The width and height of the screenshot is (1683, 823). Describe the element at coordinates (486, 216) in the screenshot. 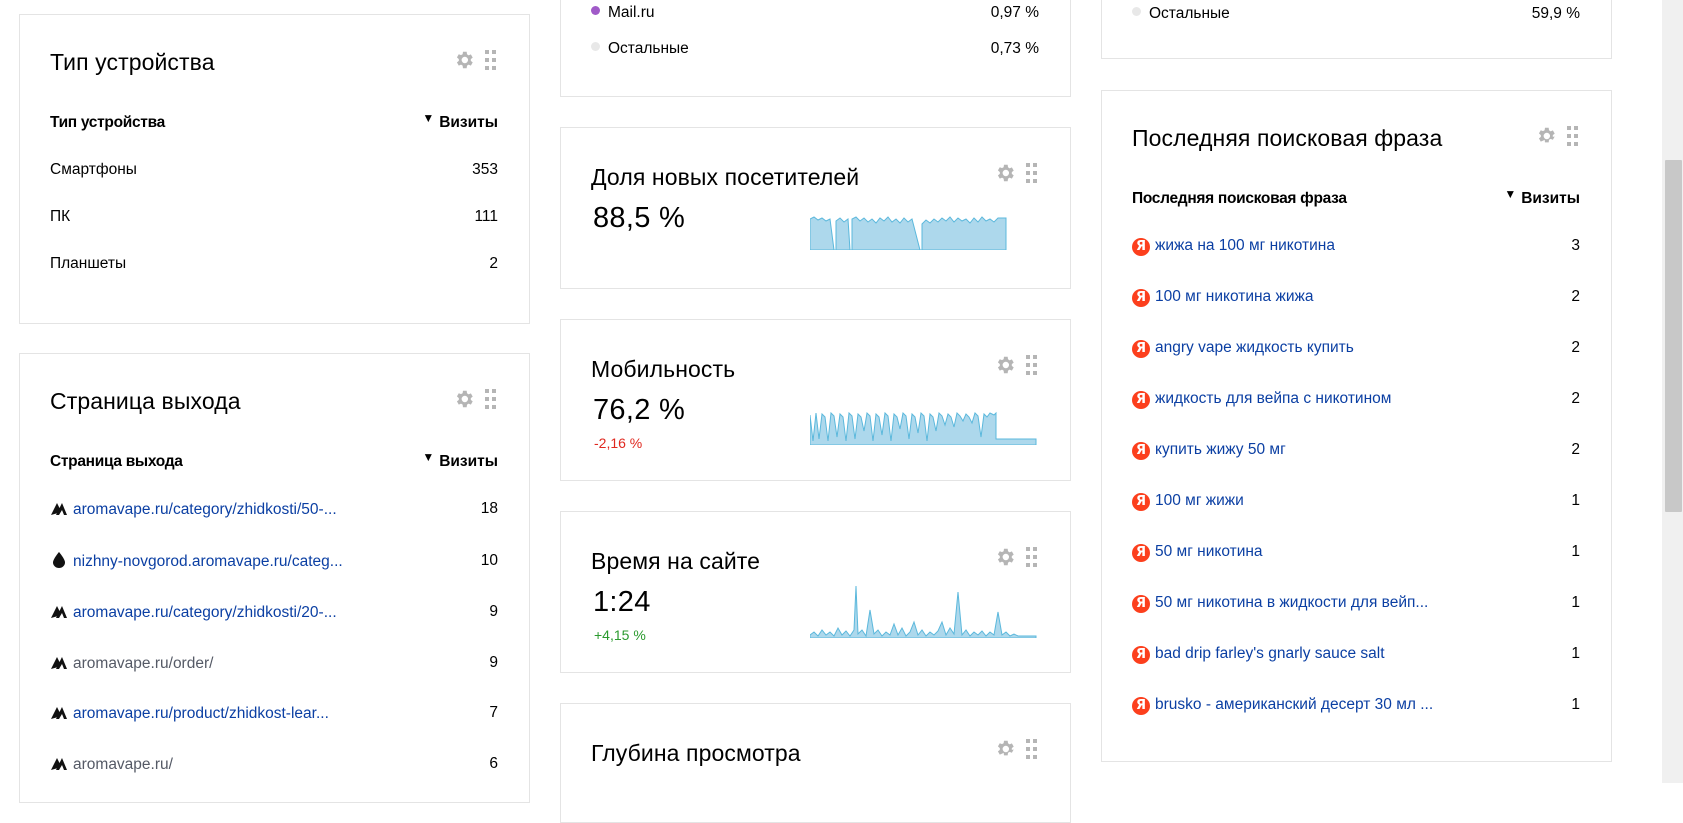

I see `row-value: 111` at that location.